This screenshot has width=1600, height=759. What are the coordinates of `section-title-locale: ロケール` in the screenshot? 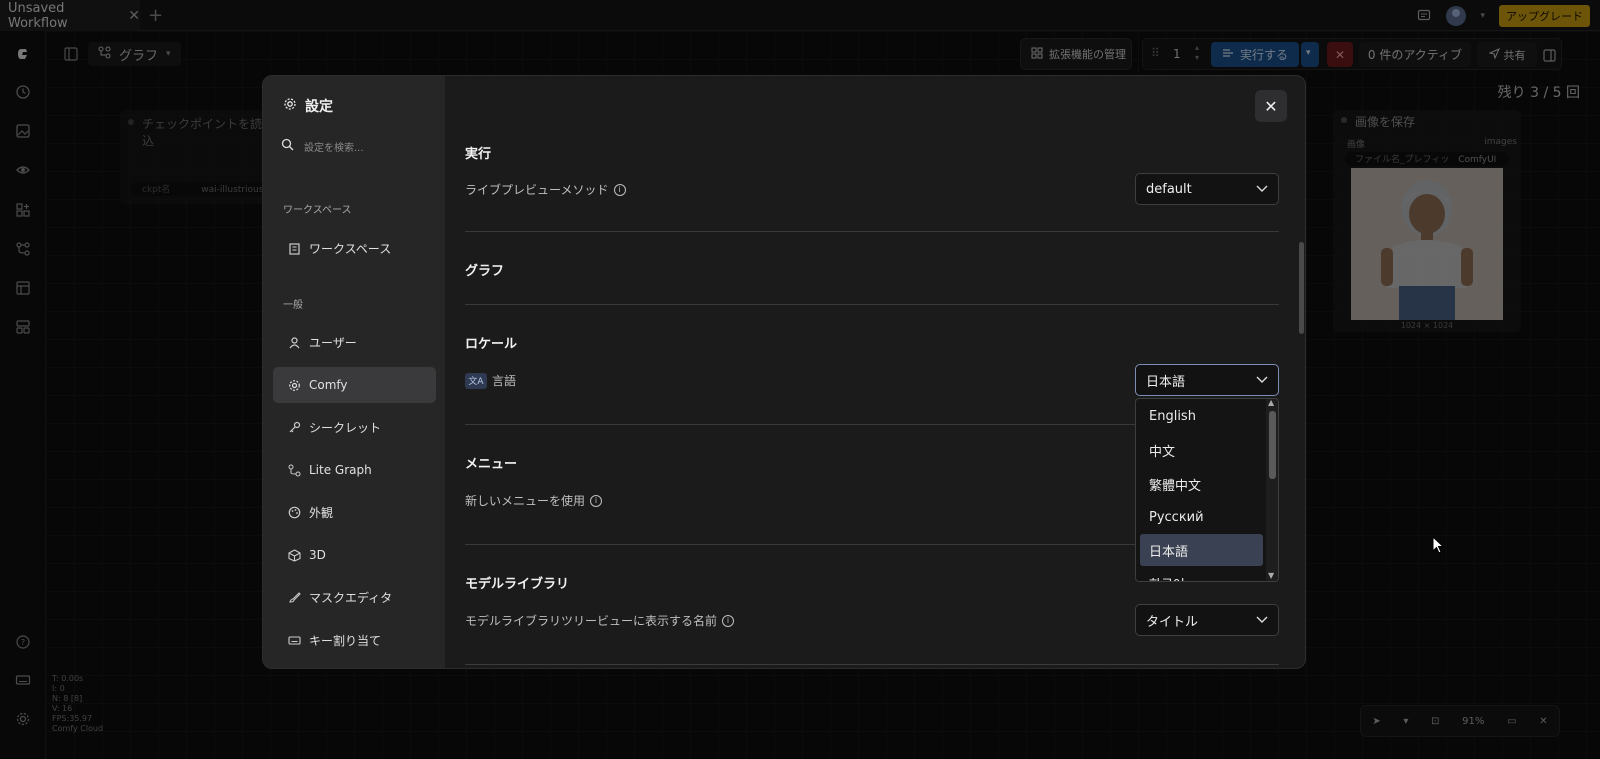 It's located at (491, 344).